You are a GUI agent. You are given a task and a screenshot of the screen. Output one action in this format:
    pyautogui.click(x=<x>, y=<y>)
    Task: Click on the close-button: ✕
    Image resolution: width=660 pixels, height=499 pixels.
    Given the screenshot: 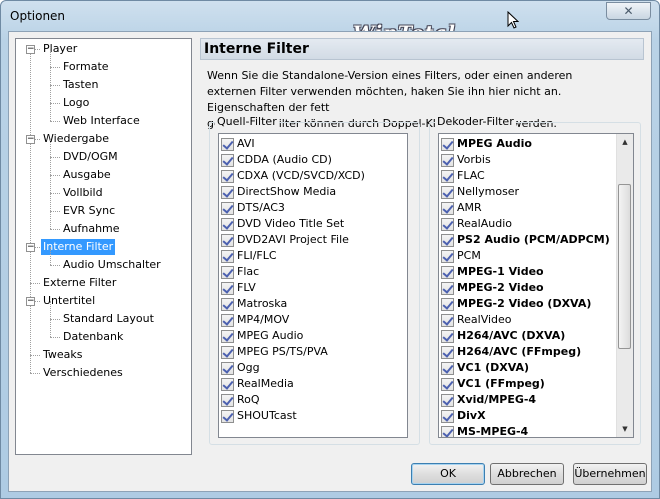 What is the action you would take?
    pyautogui.click(x=628, y=11)
    